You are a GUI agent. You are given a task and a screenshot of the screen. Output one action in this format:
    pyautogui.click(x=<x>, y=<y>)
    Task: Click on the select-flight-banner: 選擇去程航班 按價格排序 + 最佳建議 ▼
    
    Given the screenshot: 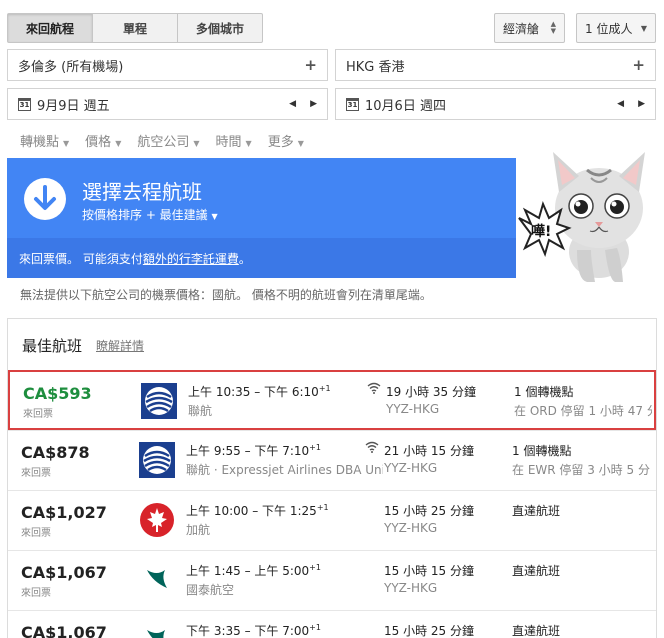 What is the action you would take?
    pyautogui.click(x=261, y=198)
    